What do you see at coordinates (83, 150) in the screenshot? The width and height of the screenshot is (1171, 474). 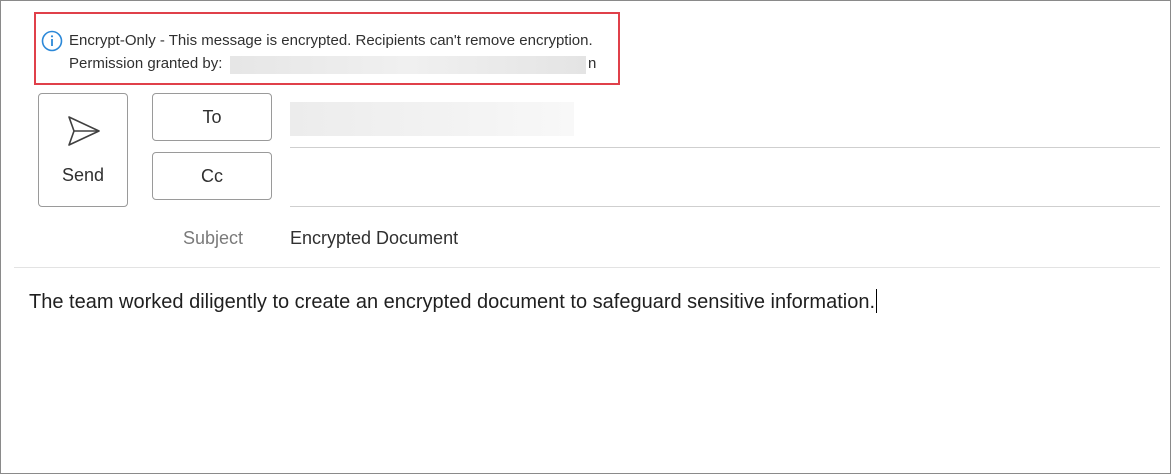 I see `send-button: Send` at bounding box center [83, 150].